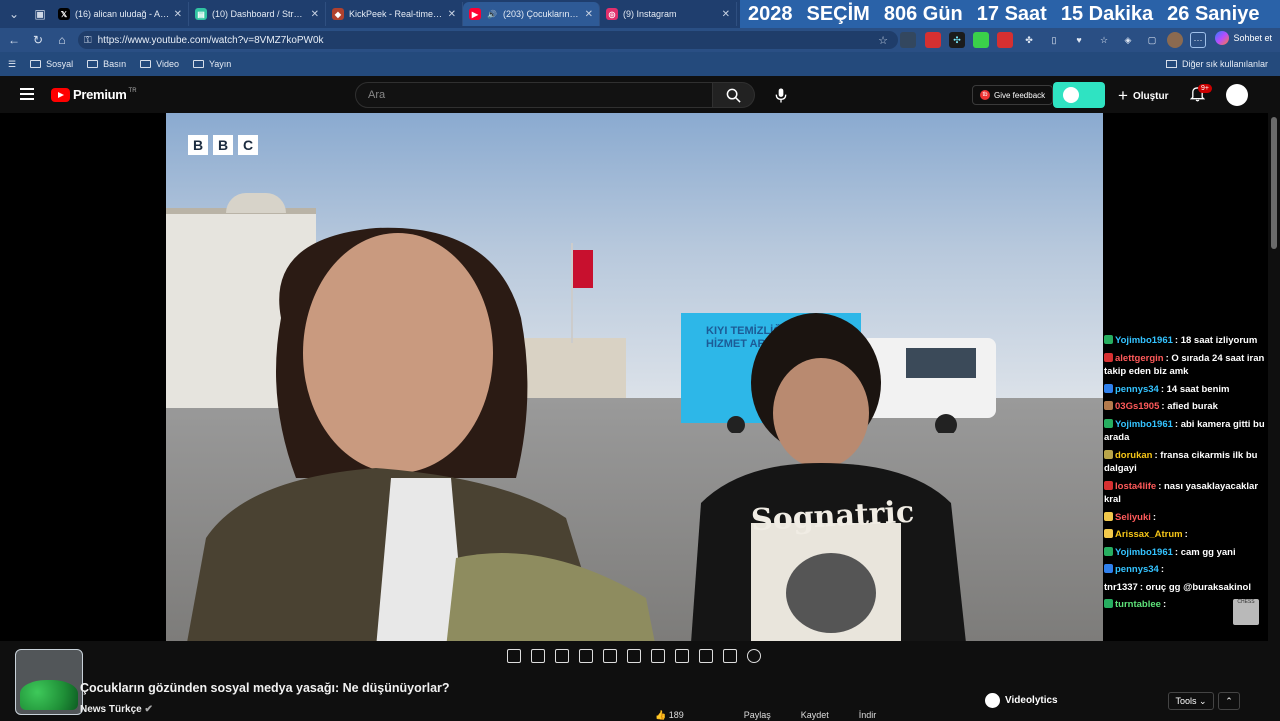  I want to click on picture-in-picture-icon, so click(610, 656).